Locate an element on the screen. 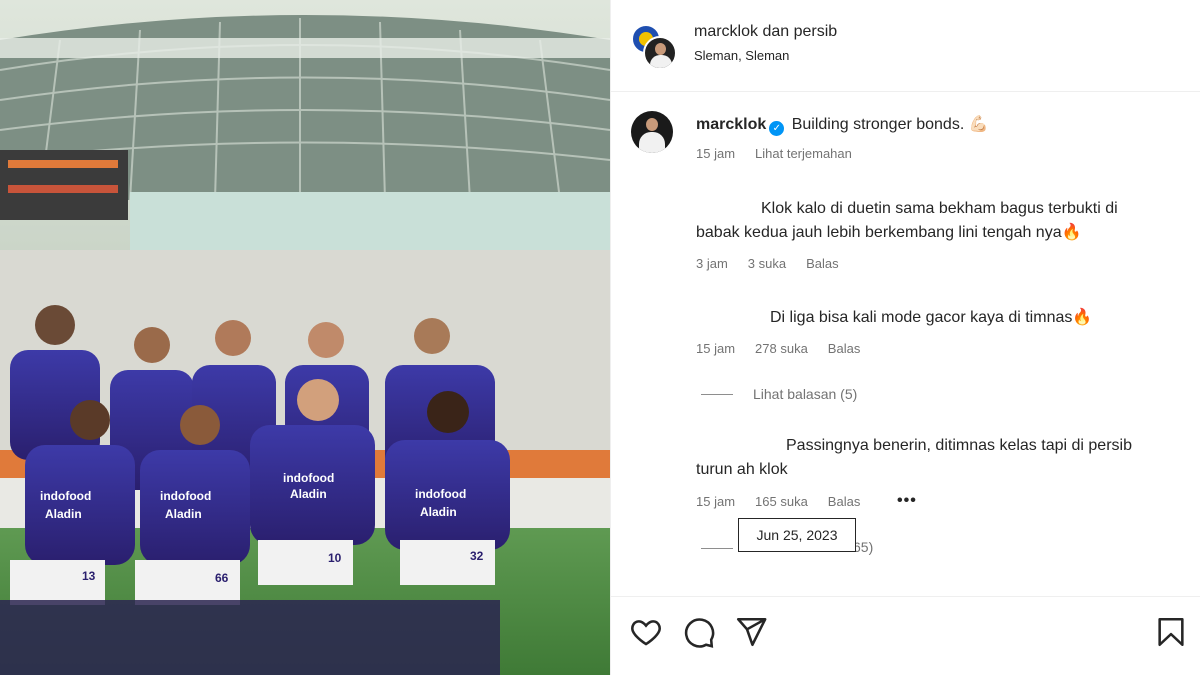 Image resolution: width=1200 pixels, height=675 pixels. svg-text: 66 is located at coordinates (222, 578).